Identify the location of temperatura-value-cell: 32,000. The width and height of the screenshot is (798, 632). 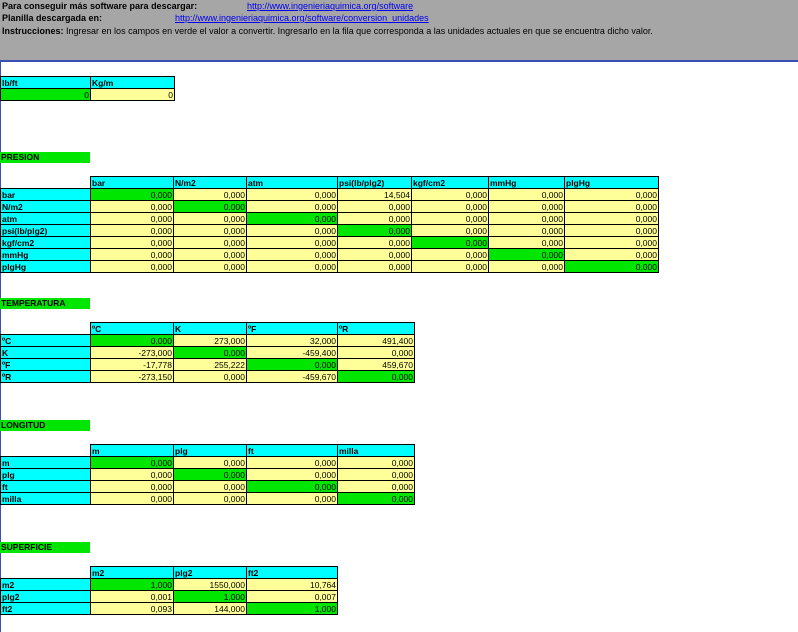
(292, 340).